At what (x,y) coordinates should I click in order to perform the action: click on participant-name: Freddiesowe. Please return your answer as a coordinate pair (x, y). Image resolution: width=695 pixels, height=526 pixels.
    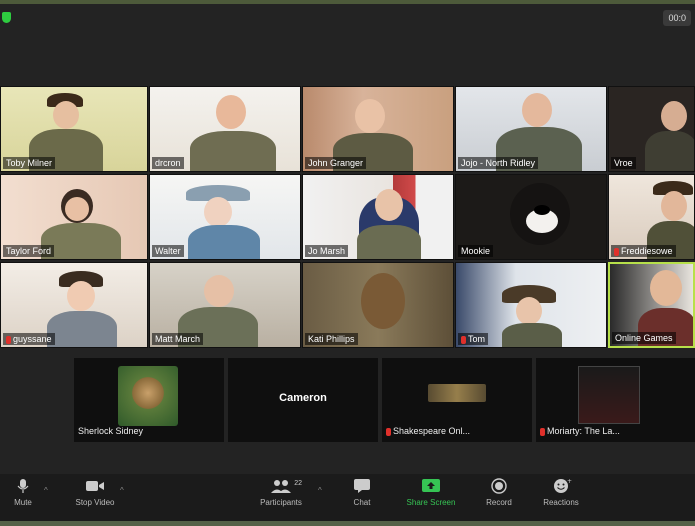
    Looking at the image, I should click on (643, 251).